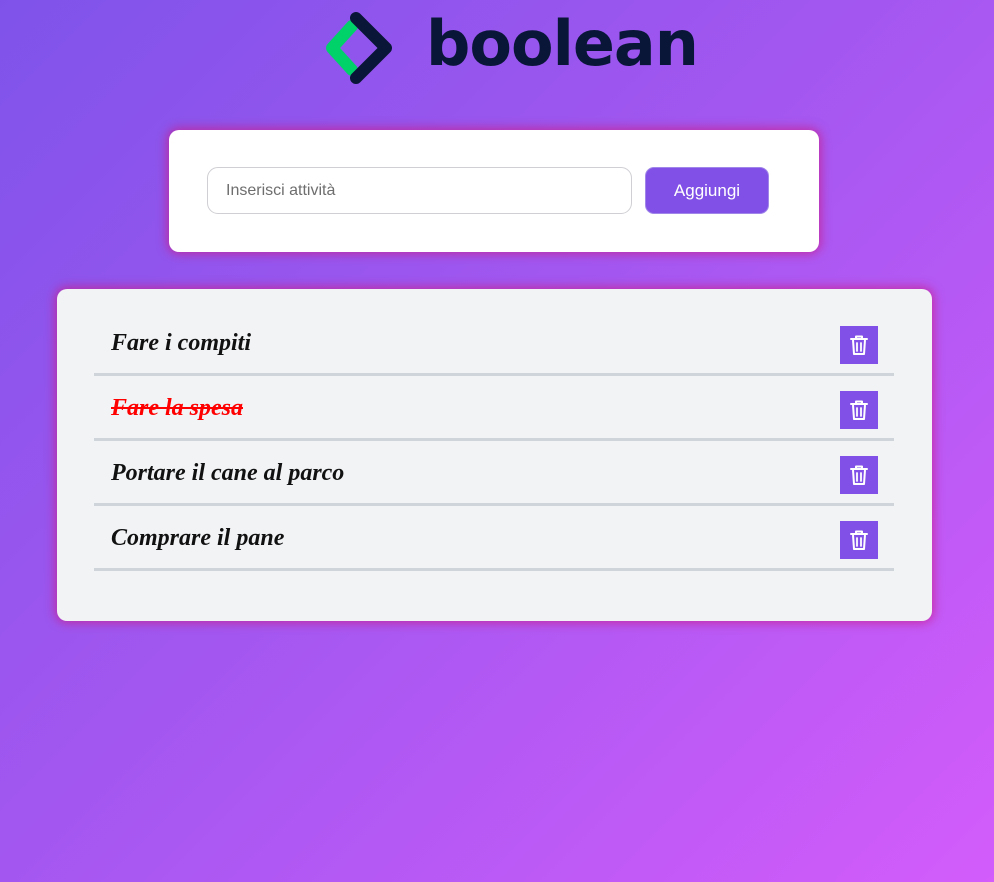 The image size is (994, 882). I want to click on todo-text: Fare i compiti, so click(181, 343).